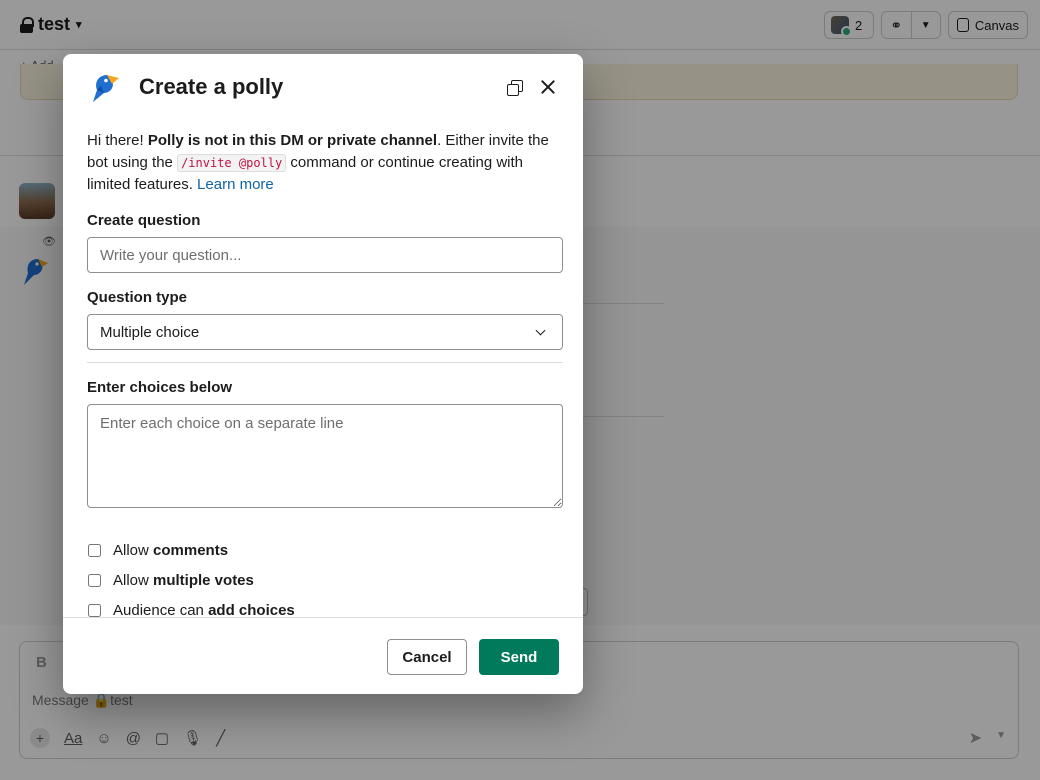  I want to click on option-label: Allow comments, so click(170, 550).